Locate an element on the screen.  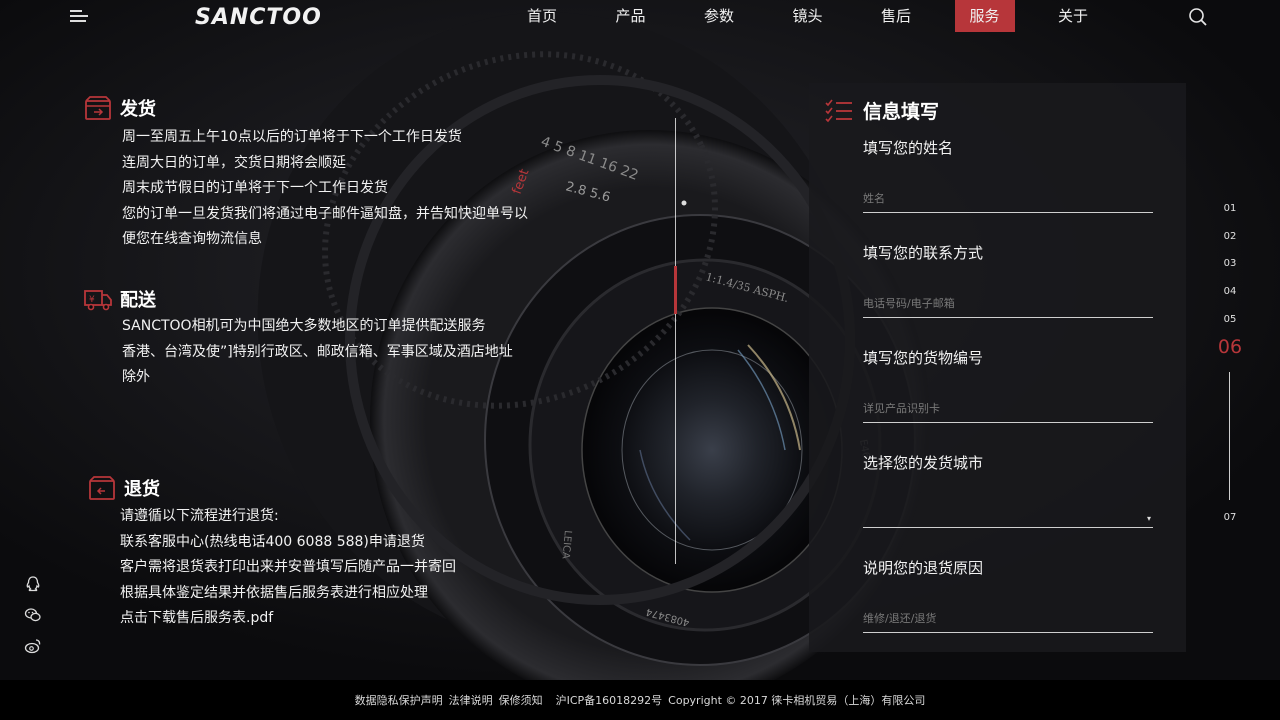
nav-item-specs: 参数 is located at coordinates (719, 16).